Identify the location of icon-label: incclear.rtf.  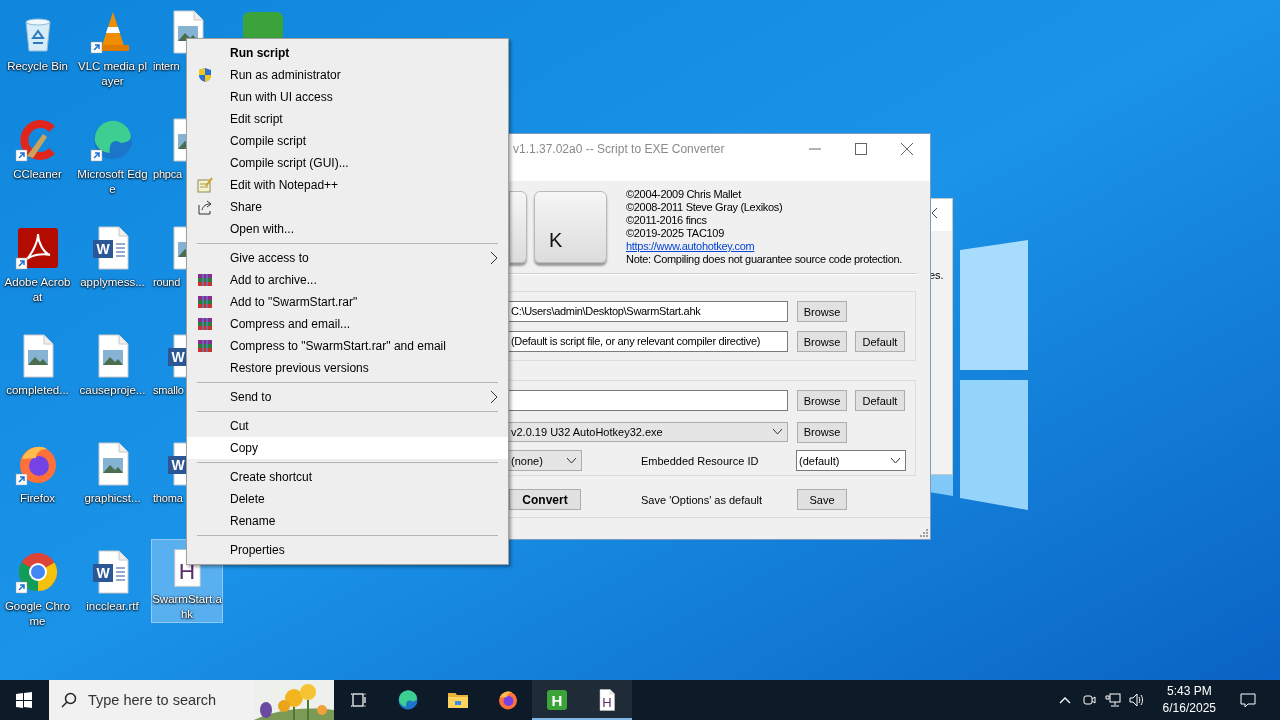
(112, 606).